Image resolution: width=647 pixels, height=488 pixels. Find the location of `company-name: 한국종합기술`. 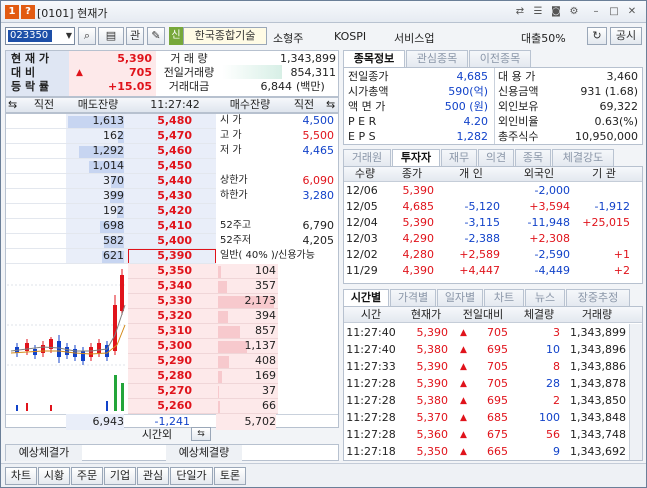

company-name: 한국종합기술 is located at coordinates (225, 36).